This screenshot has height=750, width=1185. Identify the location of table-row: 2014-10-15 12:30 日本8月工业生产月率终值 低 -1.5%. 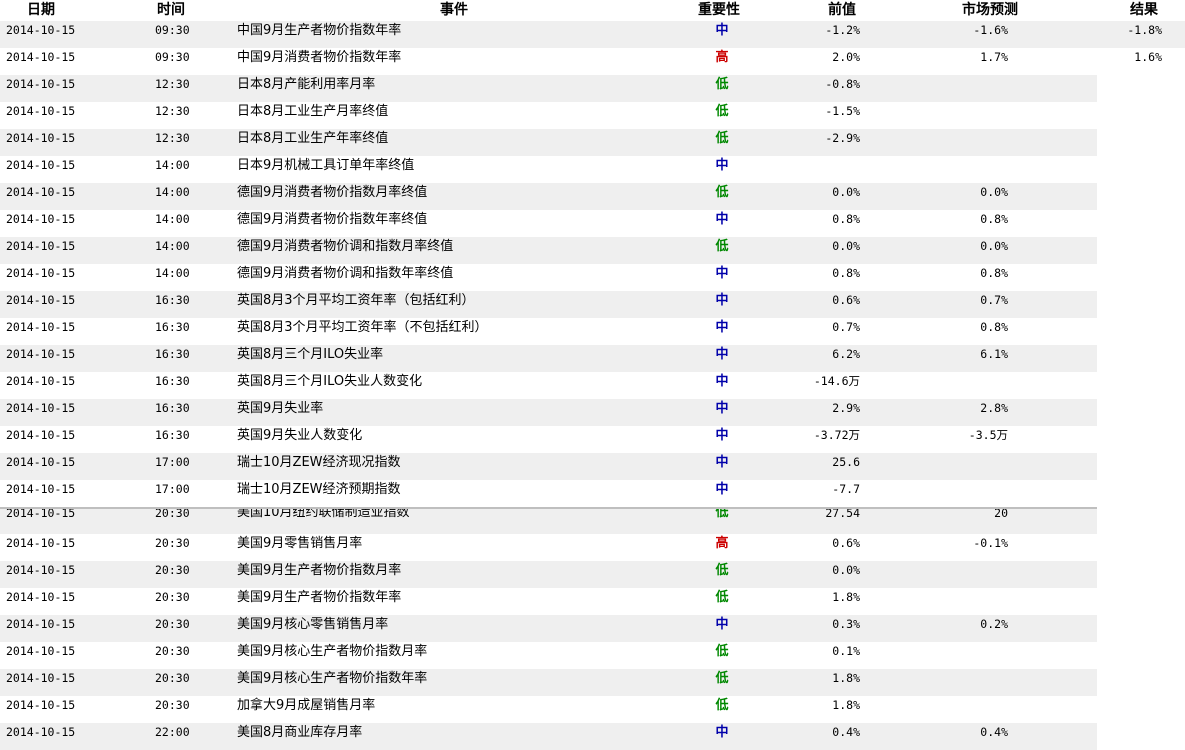
(548, 115).